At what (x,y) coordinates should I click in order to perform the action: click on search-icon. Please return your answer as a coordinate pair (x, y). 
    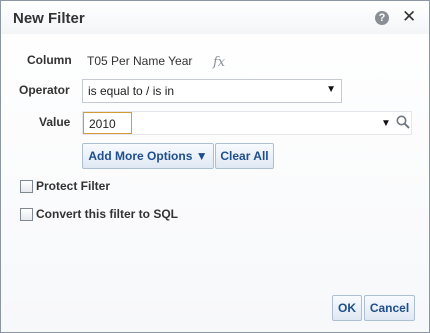
    Looking at the image, I should click on (403, 122).